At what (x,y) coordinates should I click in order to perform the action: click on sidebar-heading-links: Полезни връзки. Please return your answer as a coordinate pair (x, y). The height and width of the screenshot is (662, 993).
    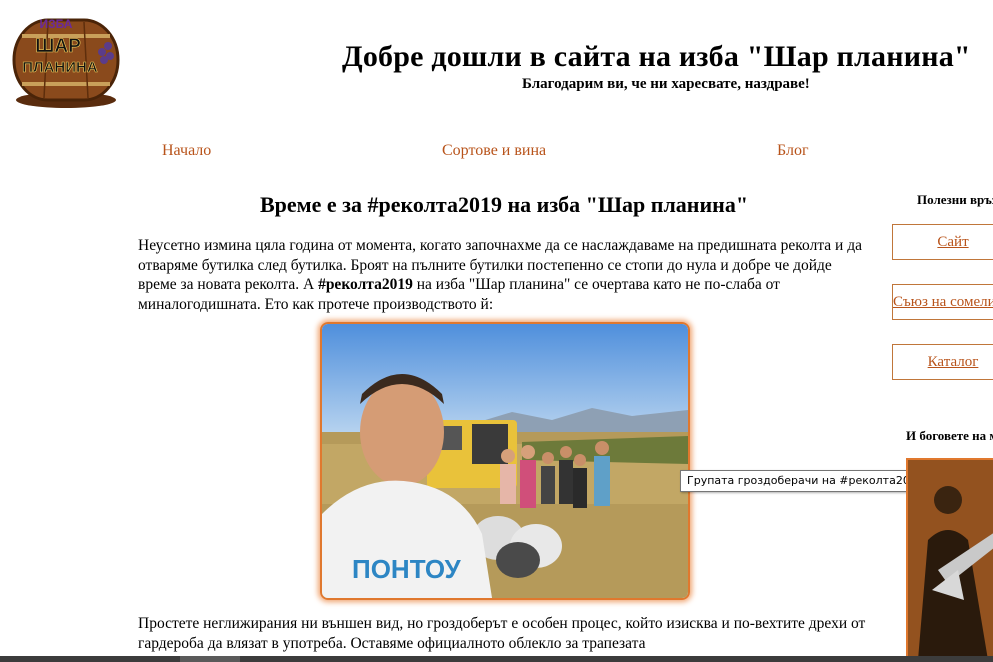
    Looking at the image, I should click on (955, 199).